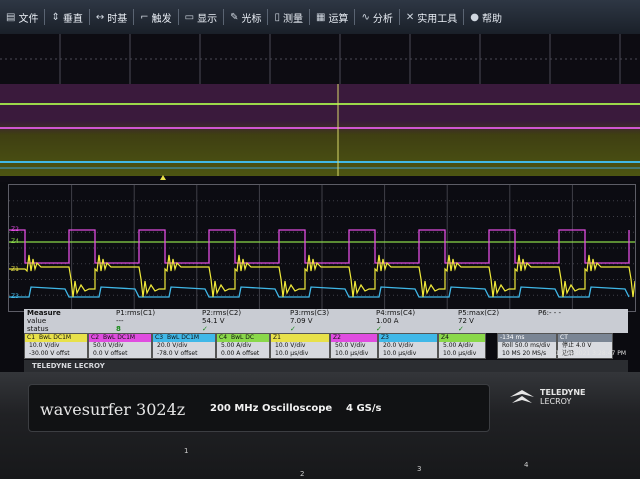 The width and height of the screenshot is (640, 479). What do you see at coordinates (15, 241) in the screenshot?
I see `trace-marker-z4: Z4` at bounding box center [15, 241].